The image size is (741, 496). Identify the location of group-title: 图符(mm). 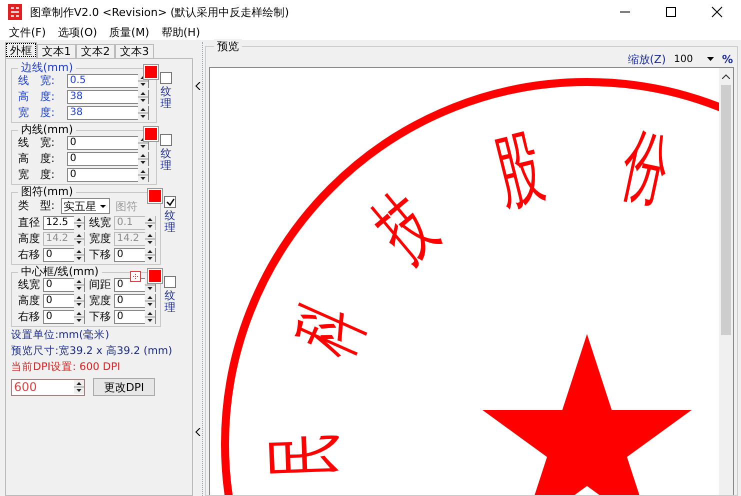
(47, 192).